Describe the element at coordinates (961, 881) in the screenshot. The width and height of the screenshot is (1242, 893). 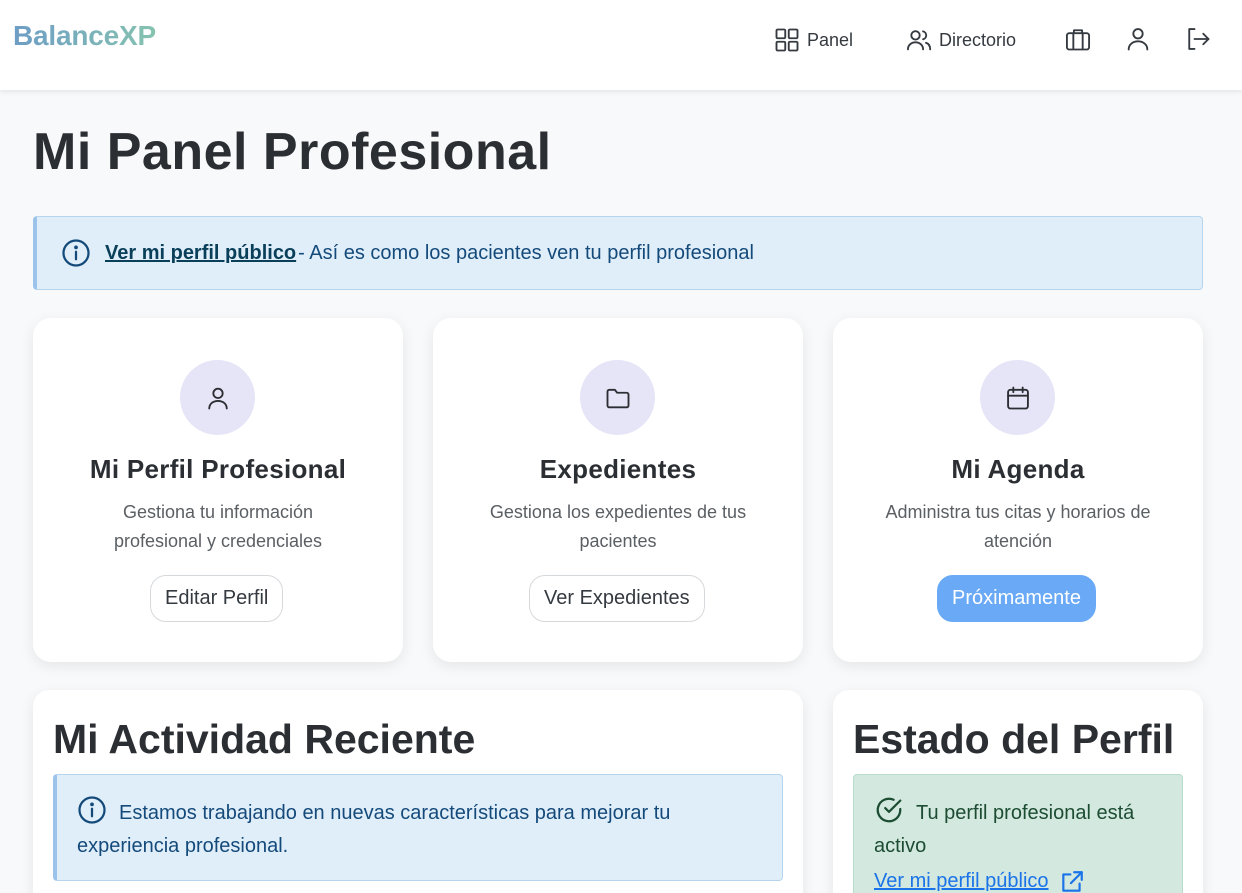
I see `view-public-profile-label: Ver mi perfil público` at that location.